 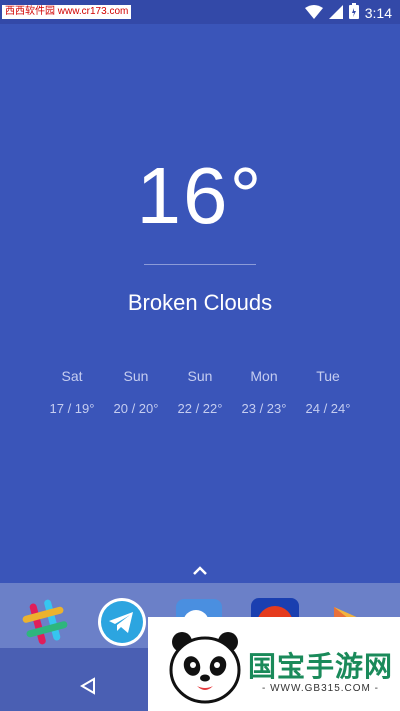 I want to click on status-icons: 3:14, so click(x=348, y=13).